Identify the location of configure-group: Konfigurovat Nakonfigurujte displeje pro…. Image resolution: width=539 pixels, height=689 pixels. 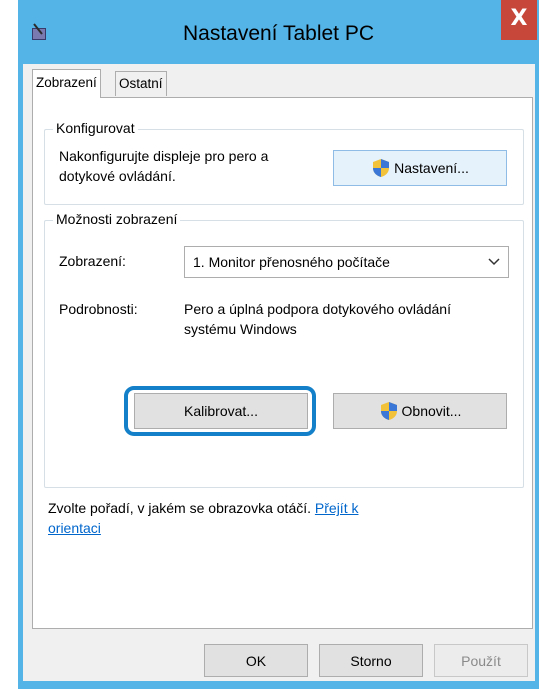
(284, 162).